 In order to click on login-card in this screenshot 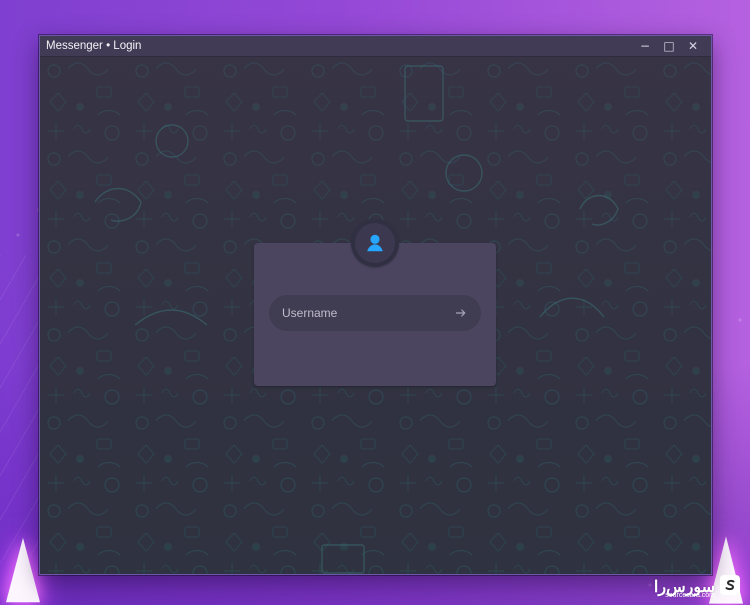, I will do `click(375, 302)`.